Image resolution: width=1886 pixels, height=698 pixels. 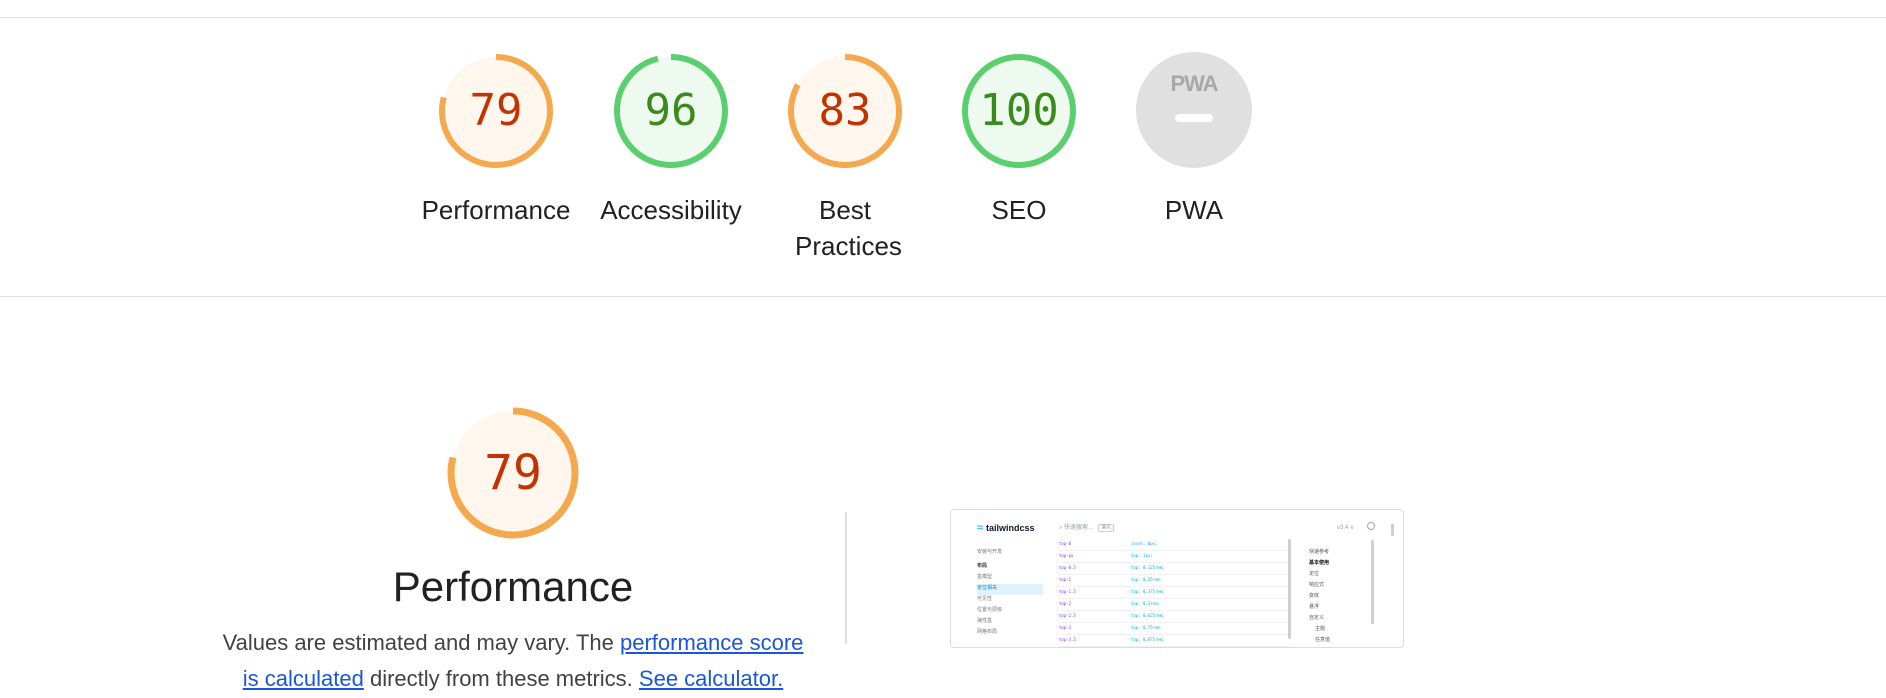 I want to click on thumb-class-value: top: 0.75rem;, so click(x=1147, y=627).